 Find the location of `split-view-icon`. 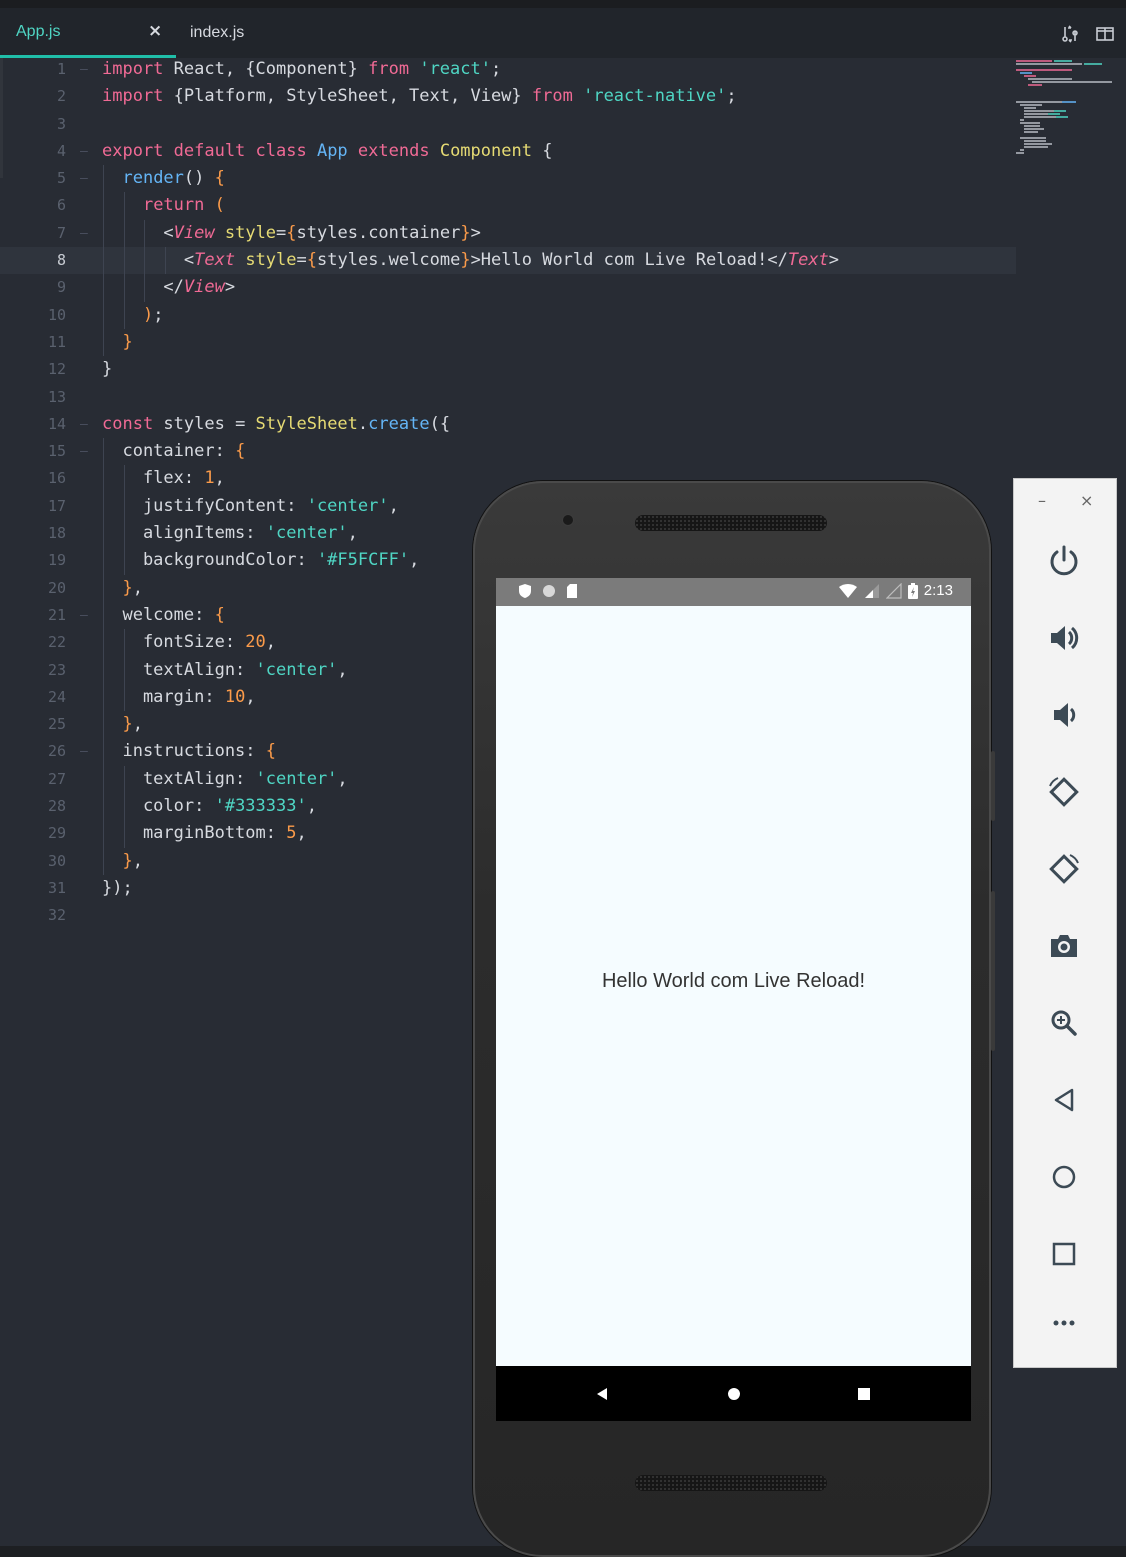

split-view-icon is located at coordinates (1105, 34).